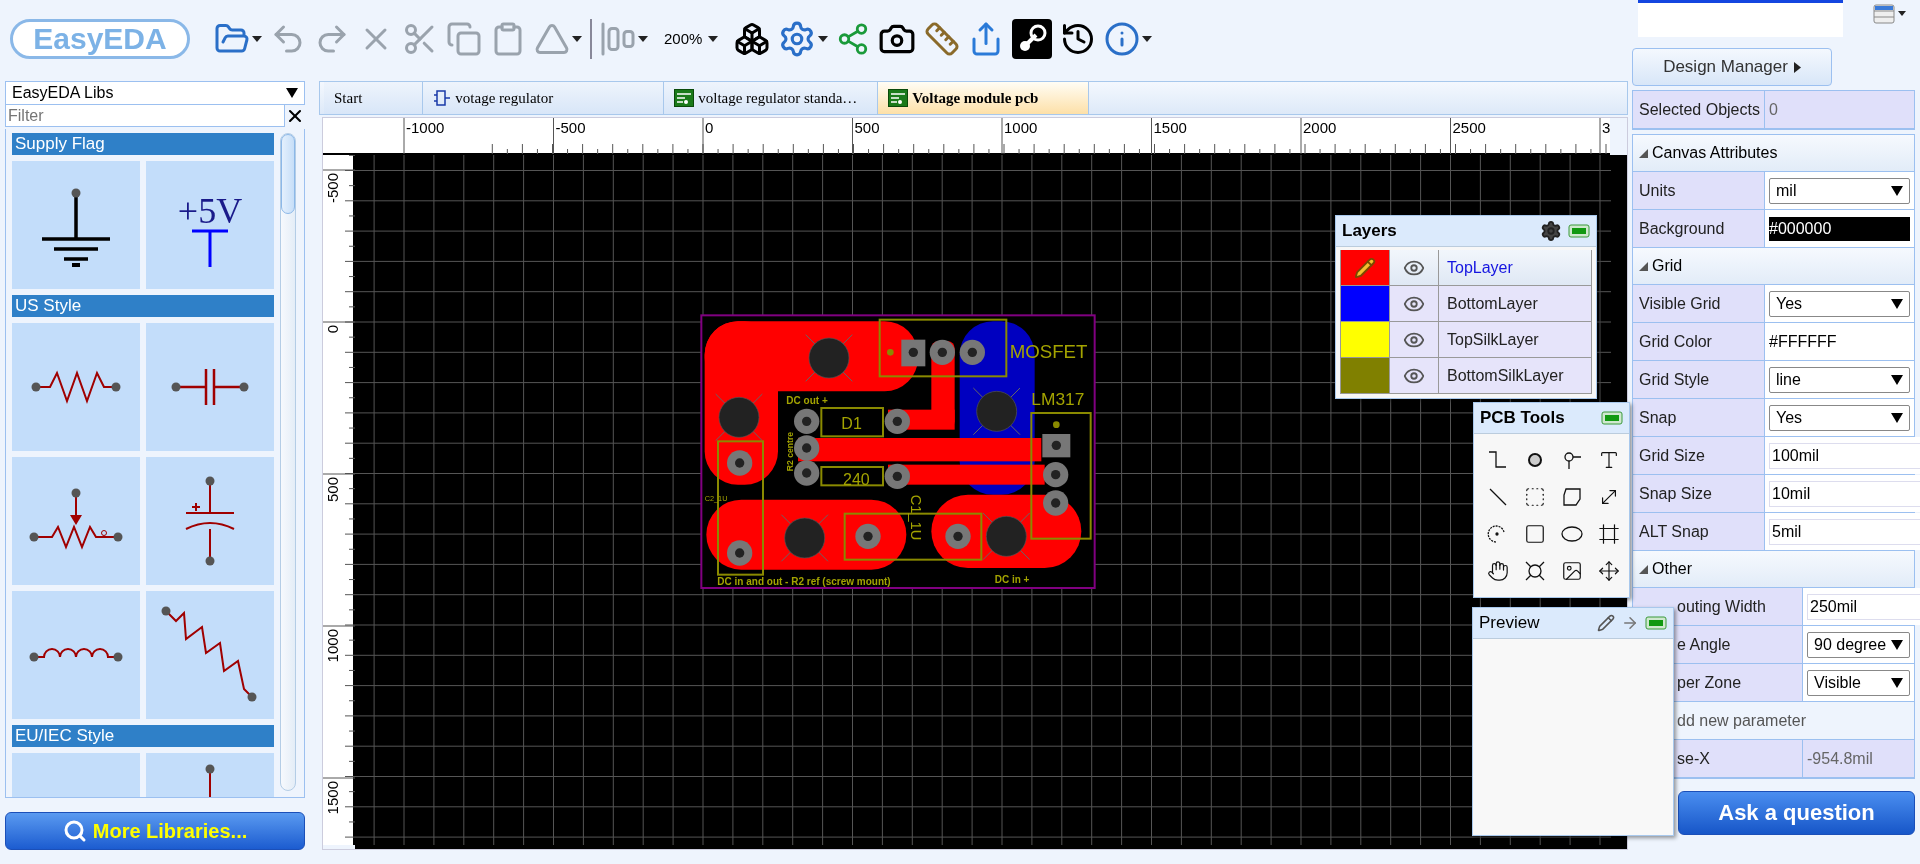 This screenshot has width=1920, height=864. Describe the element at coordinates (1863, 606) in the screenshot. I see `property-input: 250mil` at that location.